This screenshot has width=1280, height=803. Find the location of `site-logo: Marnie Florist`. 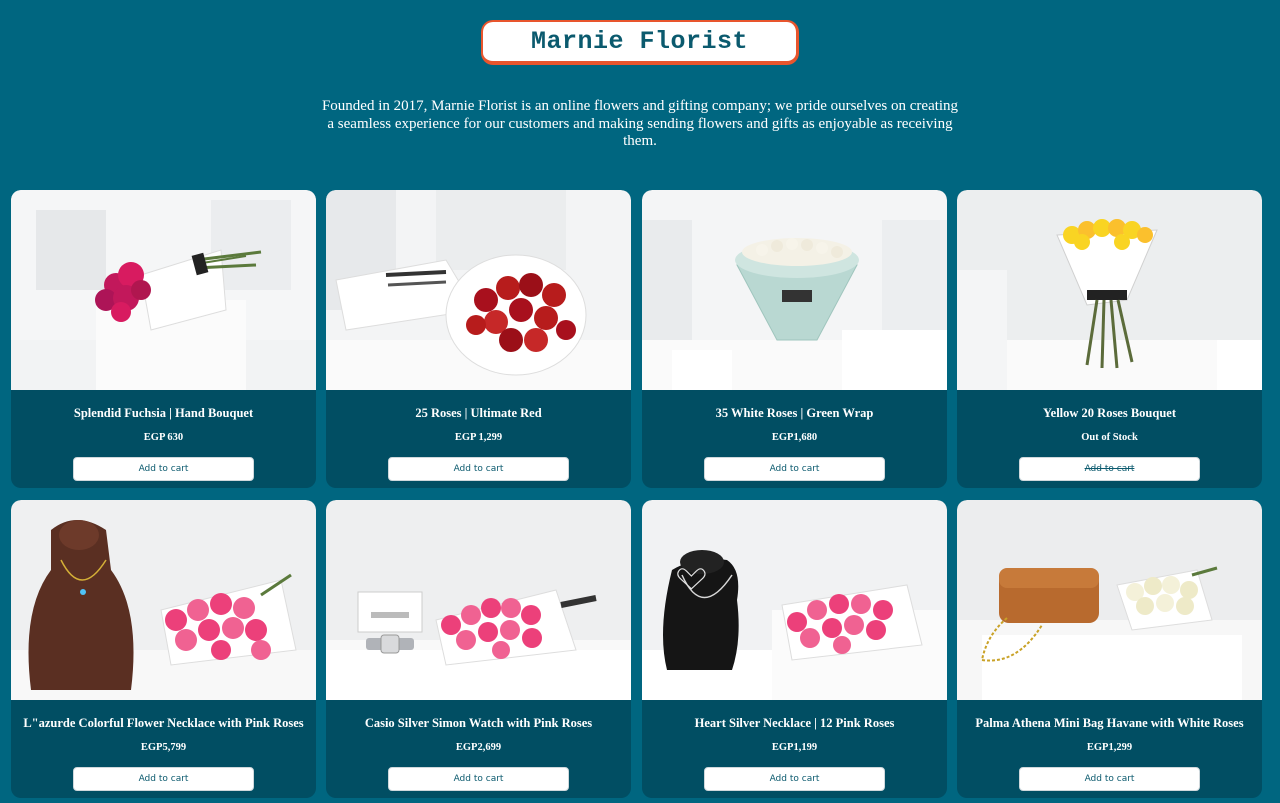

site-logo: Marnie Florist is located at coordinates (640, 42).